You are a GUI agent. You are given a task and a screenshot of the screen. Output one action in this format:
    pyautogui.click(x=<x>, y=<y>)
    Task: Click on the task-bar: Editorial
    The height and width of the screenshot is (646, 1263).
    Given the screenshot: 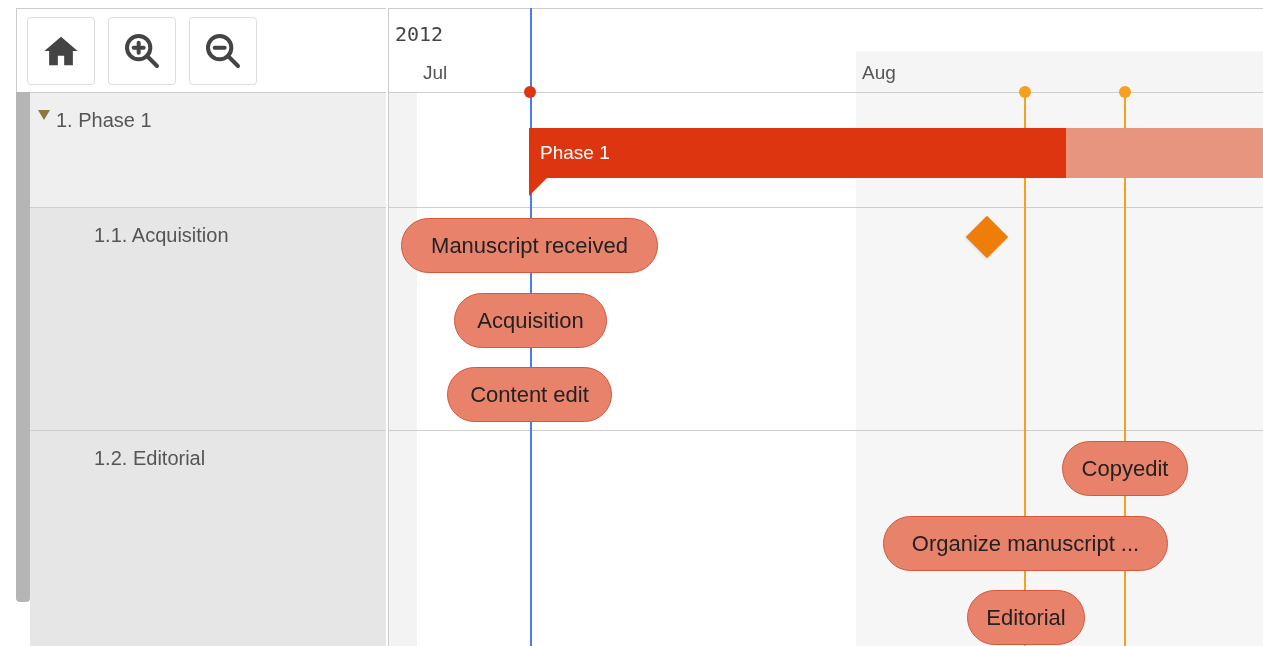 What is the action you would take?
    pyautogui.click(x=1026, y=617)
    